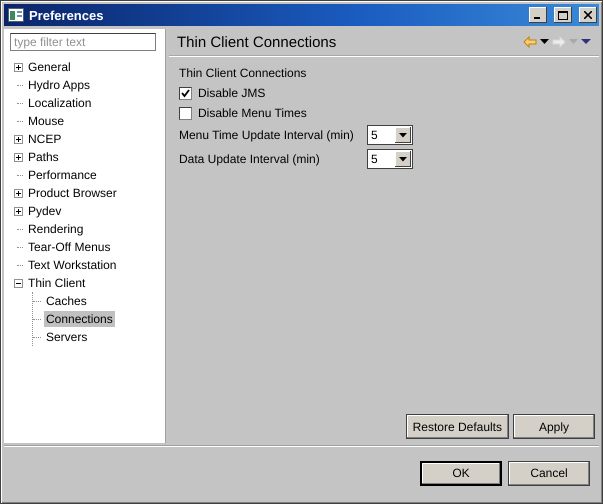  Describe the element at coordinates (586, 42) in the screenshot. I see `menu-icon` at that location.